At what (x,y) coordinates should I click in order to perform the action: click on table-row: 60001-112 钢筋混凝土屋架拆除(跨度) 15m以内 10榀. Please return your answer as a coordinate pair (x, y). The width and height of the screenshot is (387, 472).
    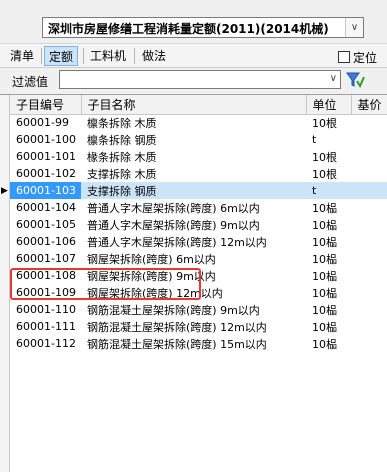
    Looking at the image, I should click on (198, 343).